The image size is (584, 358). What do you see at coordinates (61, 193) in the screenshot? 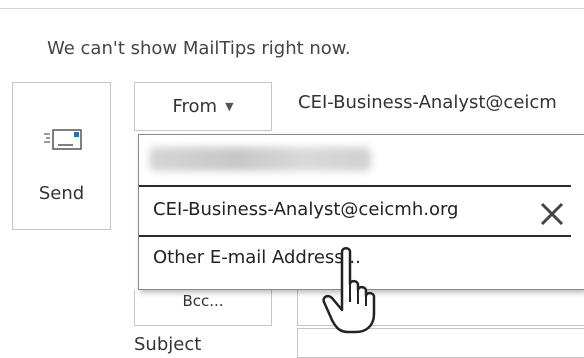
I see `send-label: Send` at bounding box center [61, 193].